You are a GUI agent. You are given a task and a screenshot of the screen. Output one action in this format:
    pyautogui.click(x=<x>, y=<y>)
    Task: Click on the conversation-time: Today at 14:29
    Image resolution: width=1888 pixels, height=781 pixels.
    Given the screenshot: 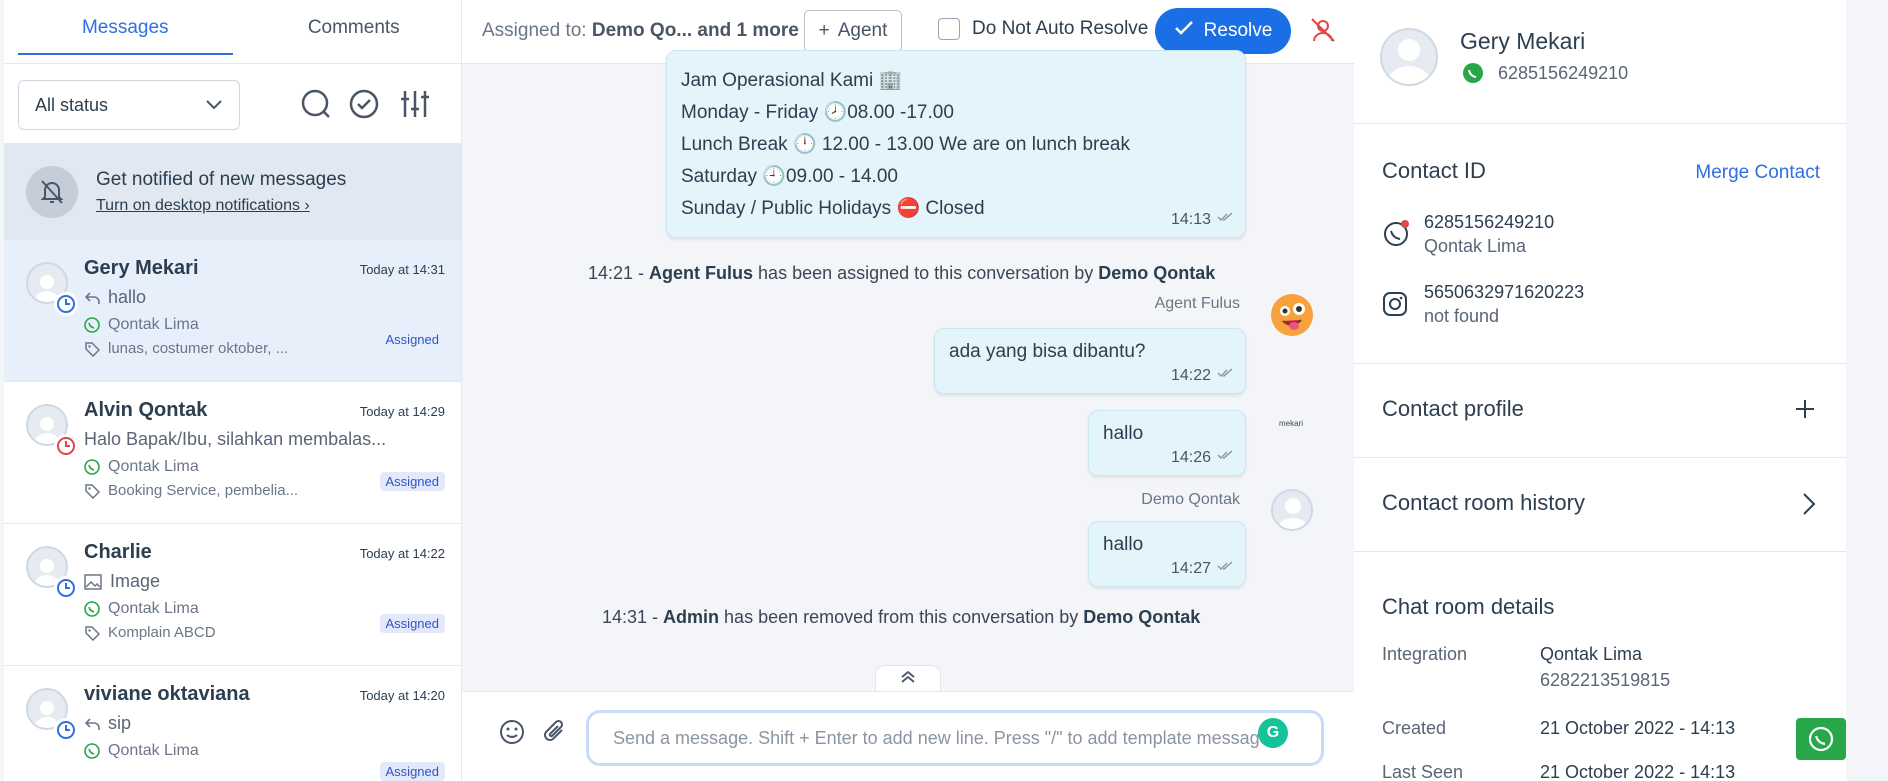 What is the action you would take?
    pyautogui.click(x=402, y=411)
    